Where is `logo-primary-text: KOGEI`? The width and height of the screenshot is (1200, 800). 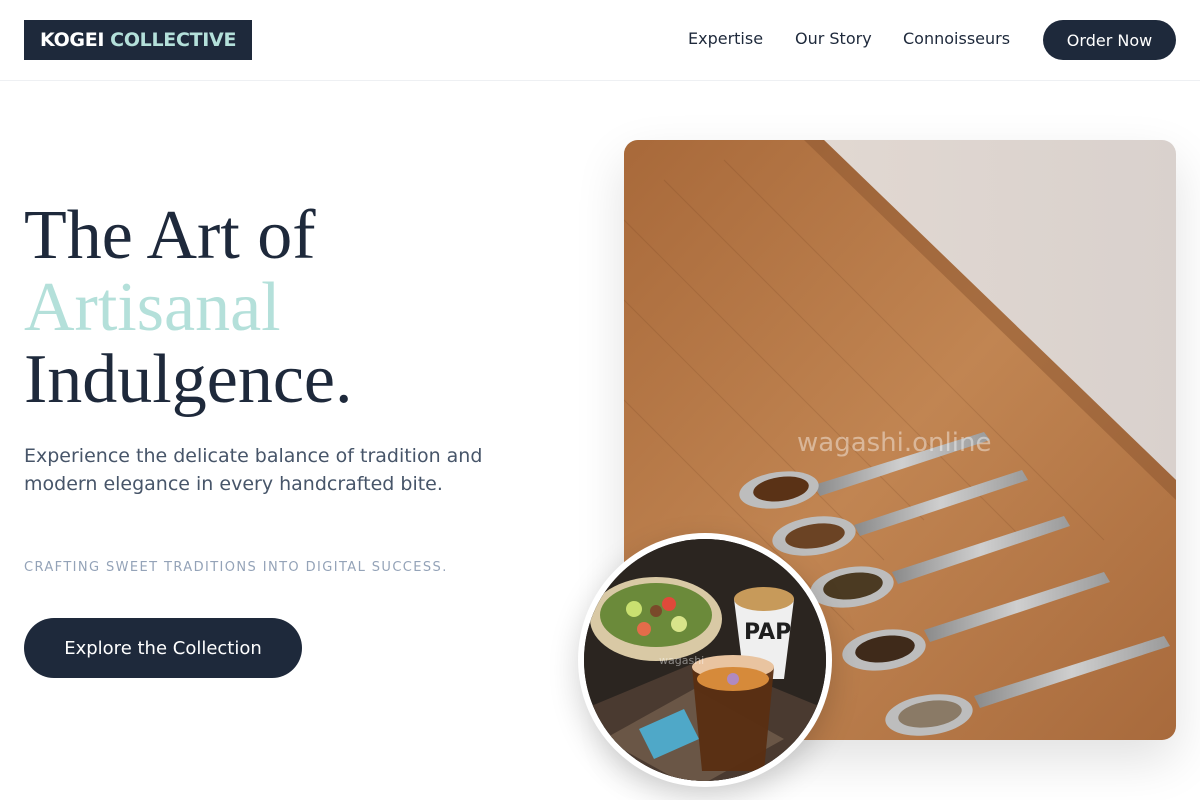 logo-primary-text: KOGEI is located at coordinates (72, 40).